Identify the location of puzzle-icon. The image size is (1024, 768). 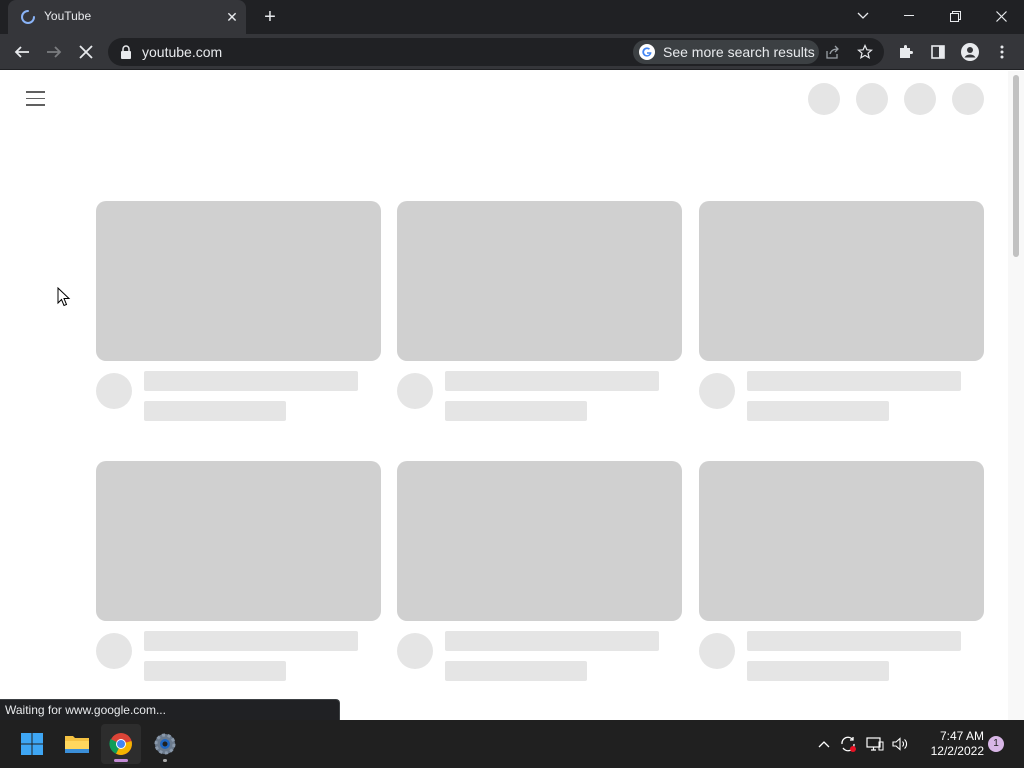
(906, 51).